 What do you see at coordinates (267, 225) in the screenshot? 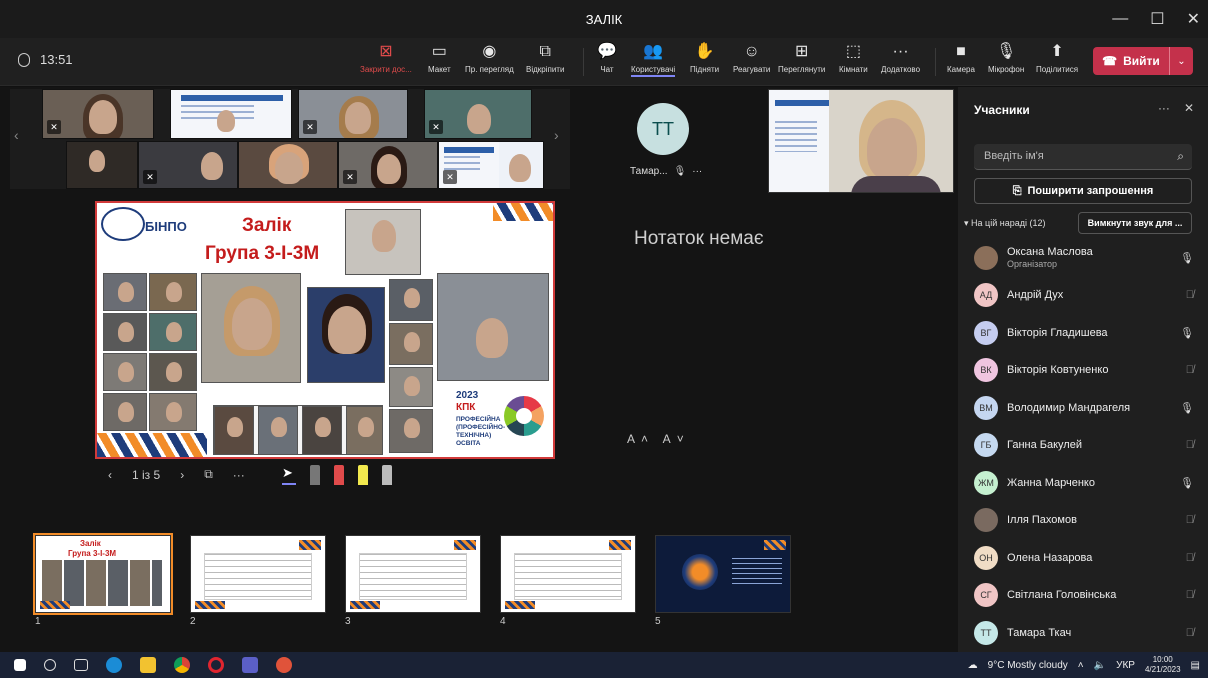
I see `slide-title: Залік` at bounding box center [267, 225].